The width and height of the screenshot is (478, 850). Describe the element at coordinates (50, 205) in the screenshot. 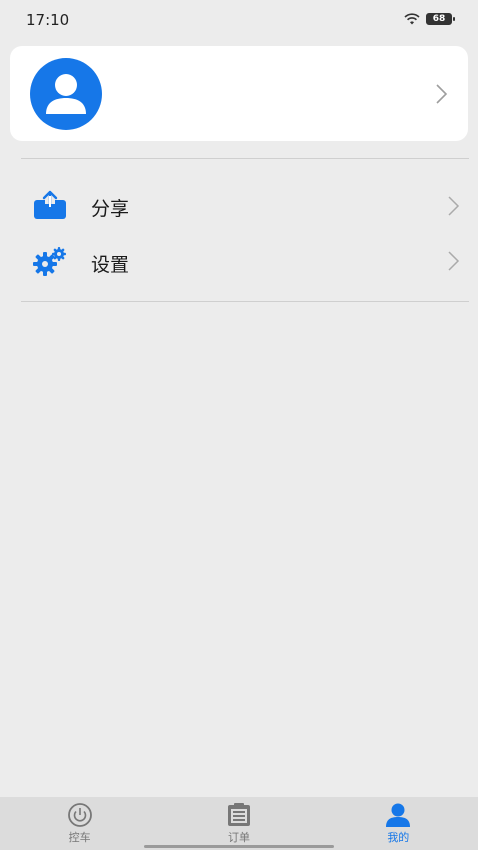

I see `share-upload-icon` at that location.